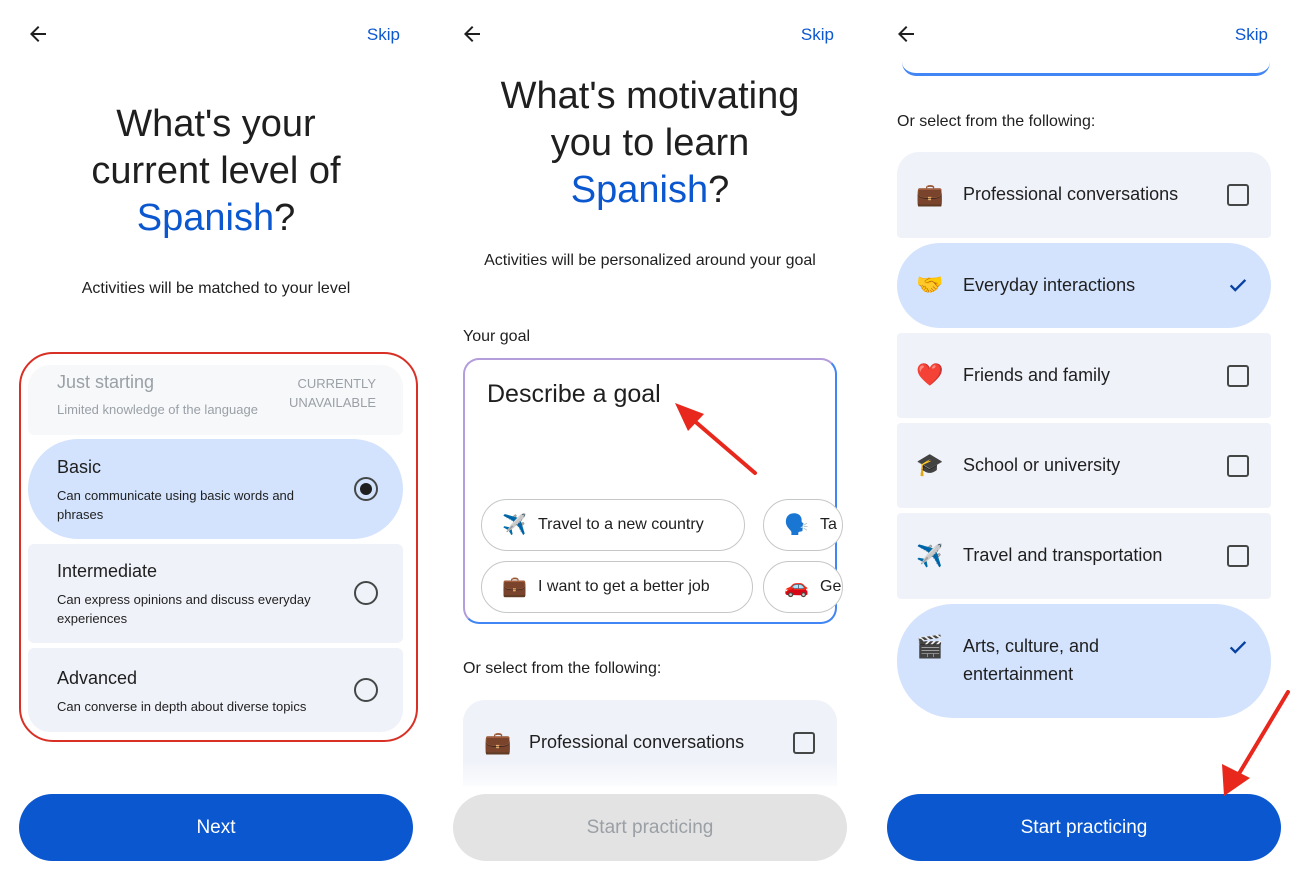 This screenshot has width=1300, height=870. Describe the element at coordinates (574, 394) in the screenshot. I see `goal-input-placeholder: Describe a goal` at that location.